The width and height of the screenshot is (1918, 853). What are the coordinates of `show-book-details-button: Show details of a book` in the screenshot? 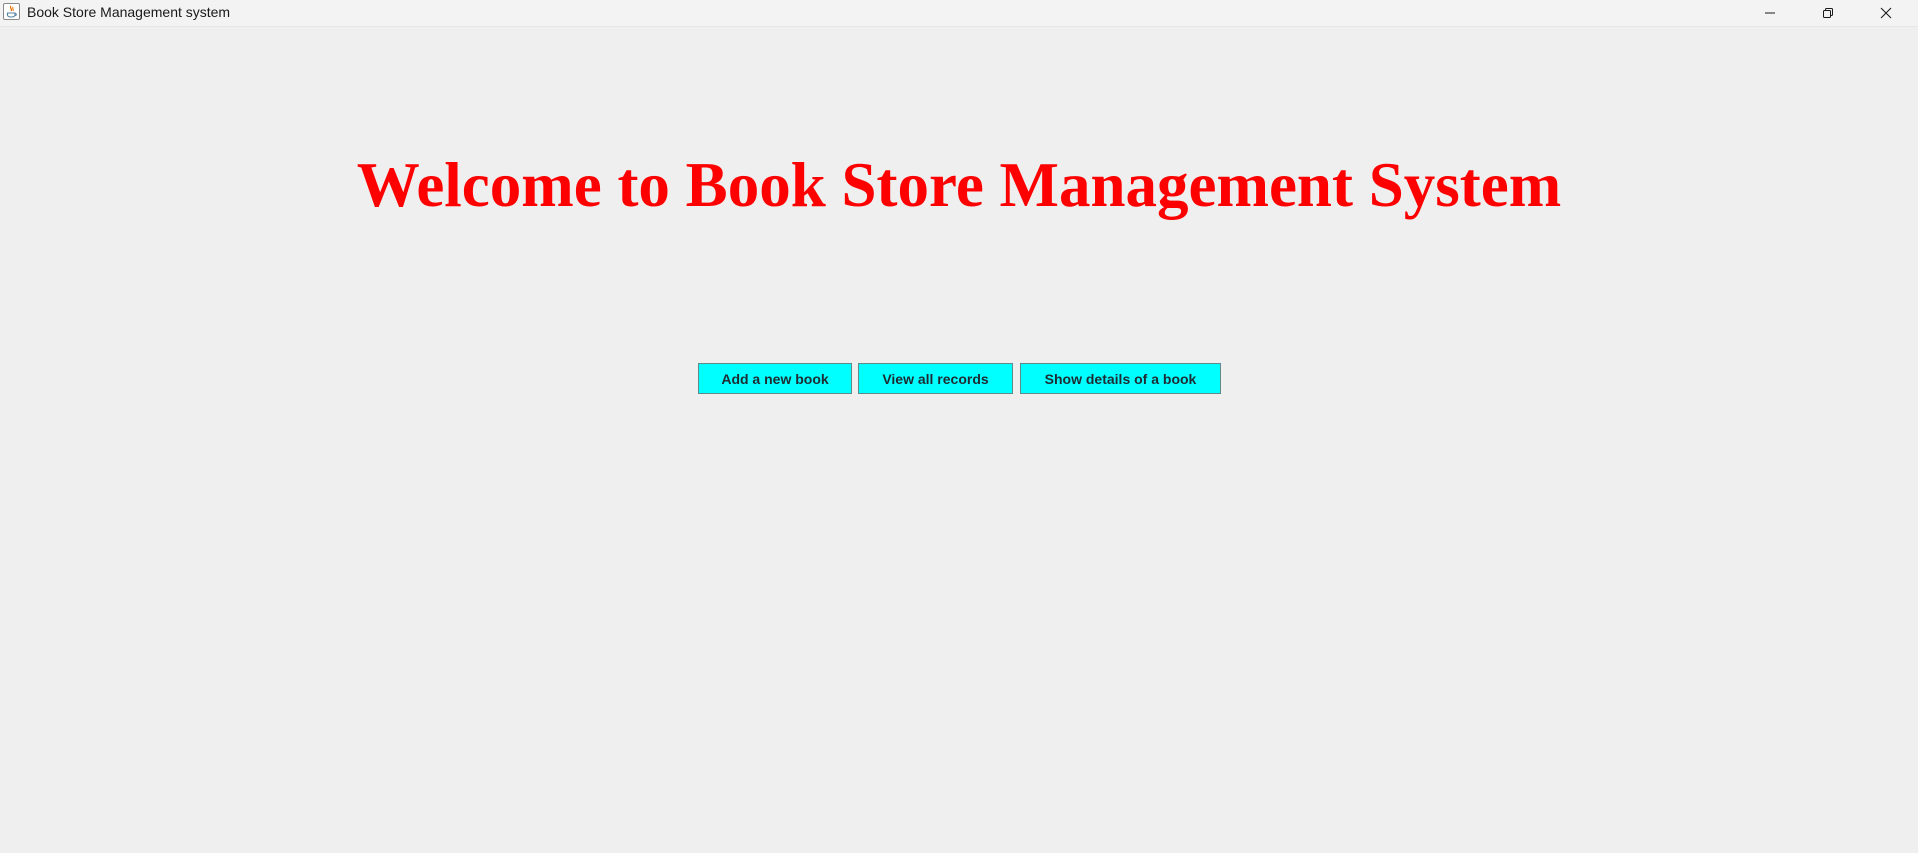 It's located at (1120, 378).